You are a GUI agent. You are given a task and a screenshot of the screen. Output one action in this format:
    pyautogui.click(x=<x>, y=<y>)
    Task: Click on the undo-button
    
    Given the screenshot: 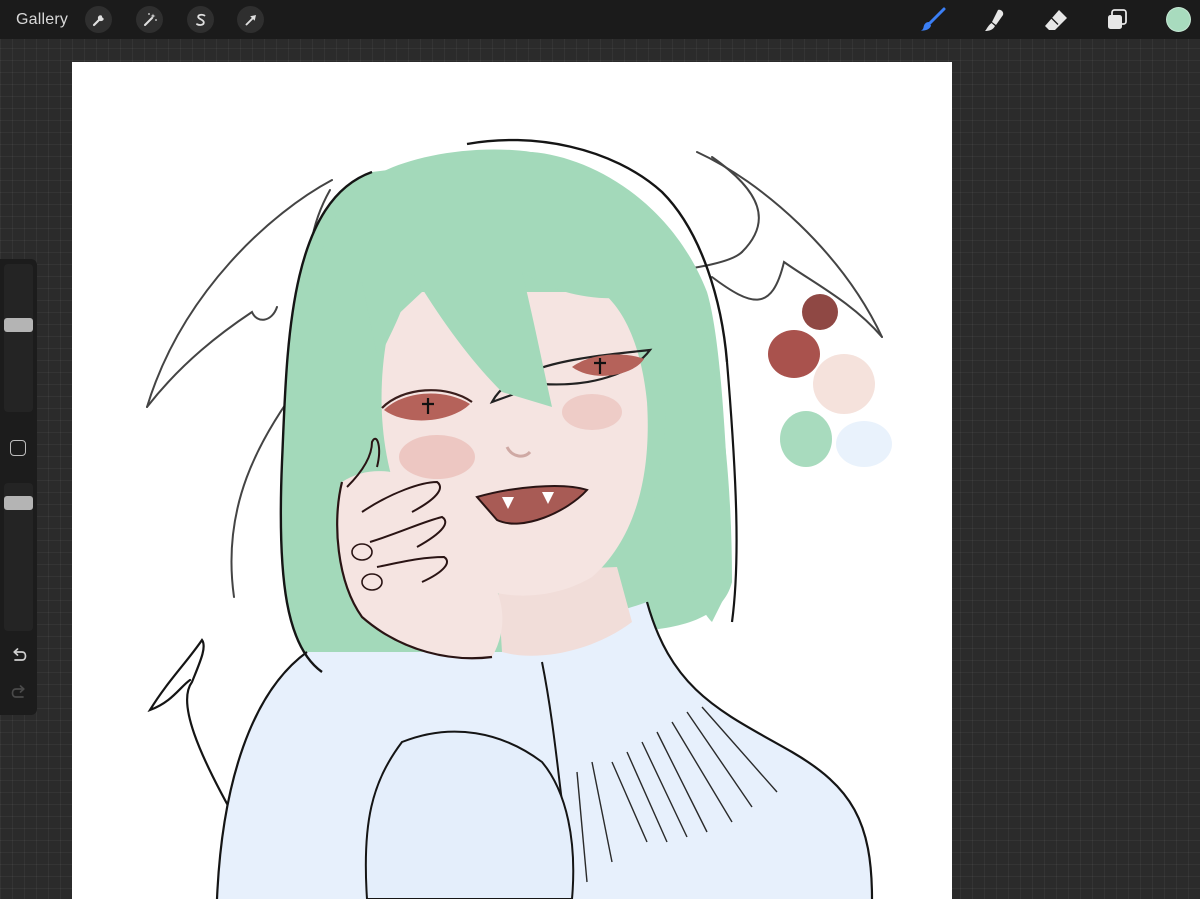 What is the action you would take?
    pyautogui.click(x=18, y=654)
    